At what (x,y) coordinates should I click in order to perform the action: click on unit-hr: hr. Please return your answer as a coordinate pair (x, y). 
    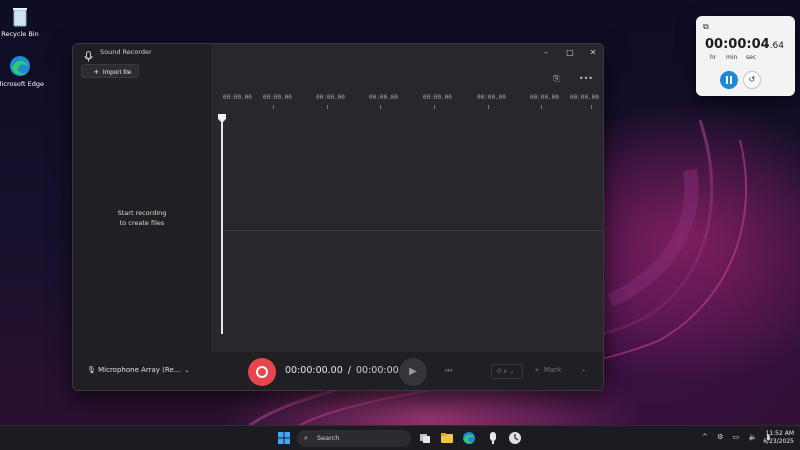
    Looking at the image, I should click on (713, 57).